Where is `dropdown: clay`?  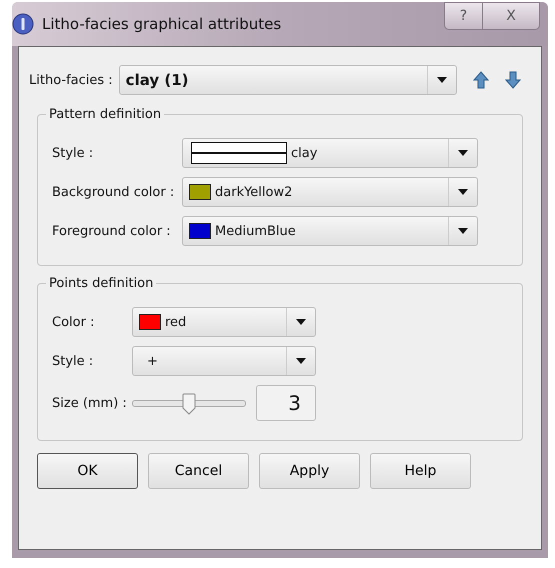 dropdown: clay is located at coordinates (330, 153).